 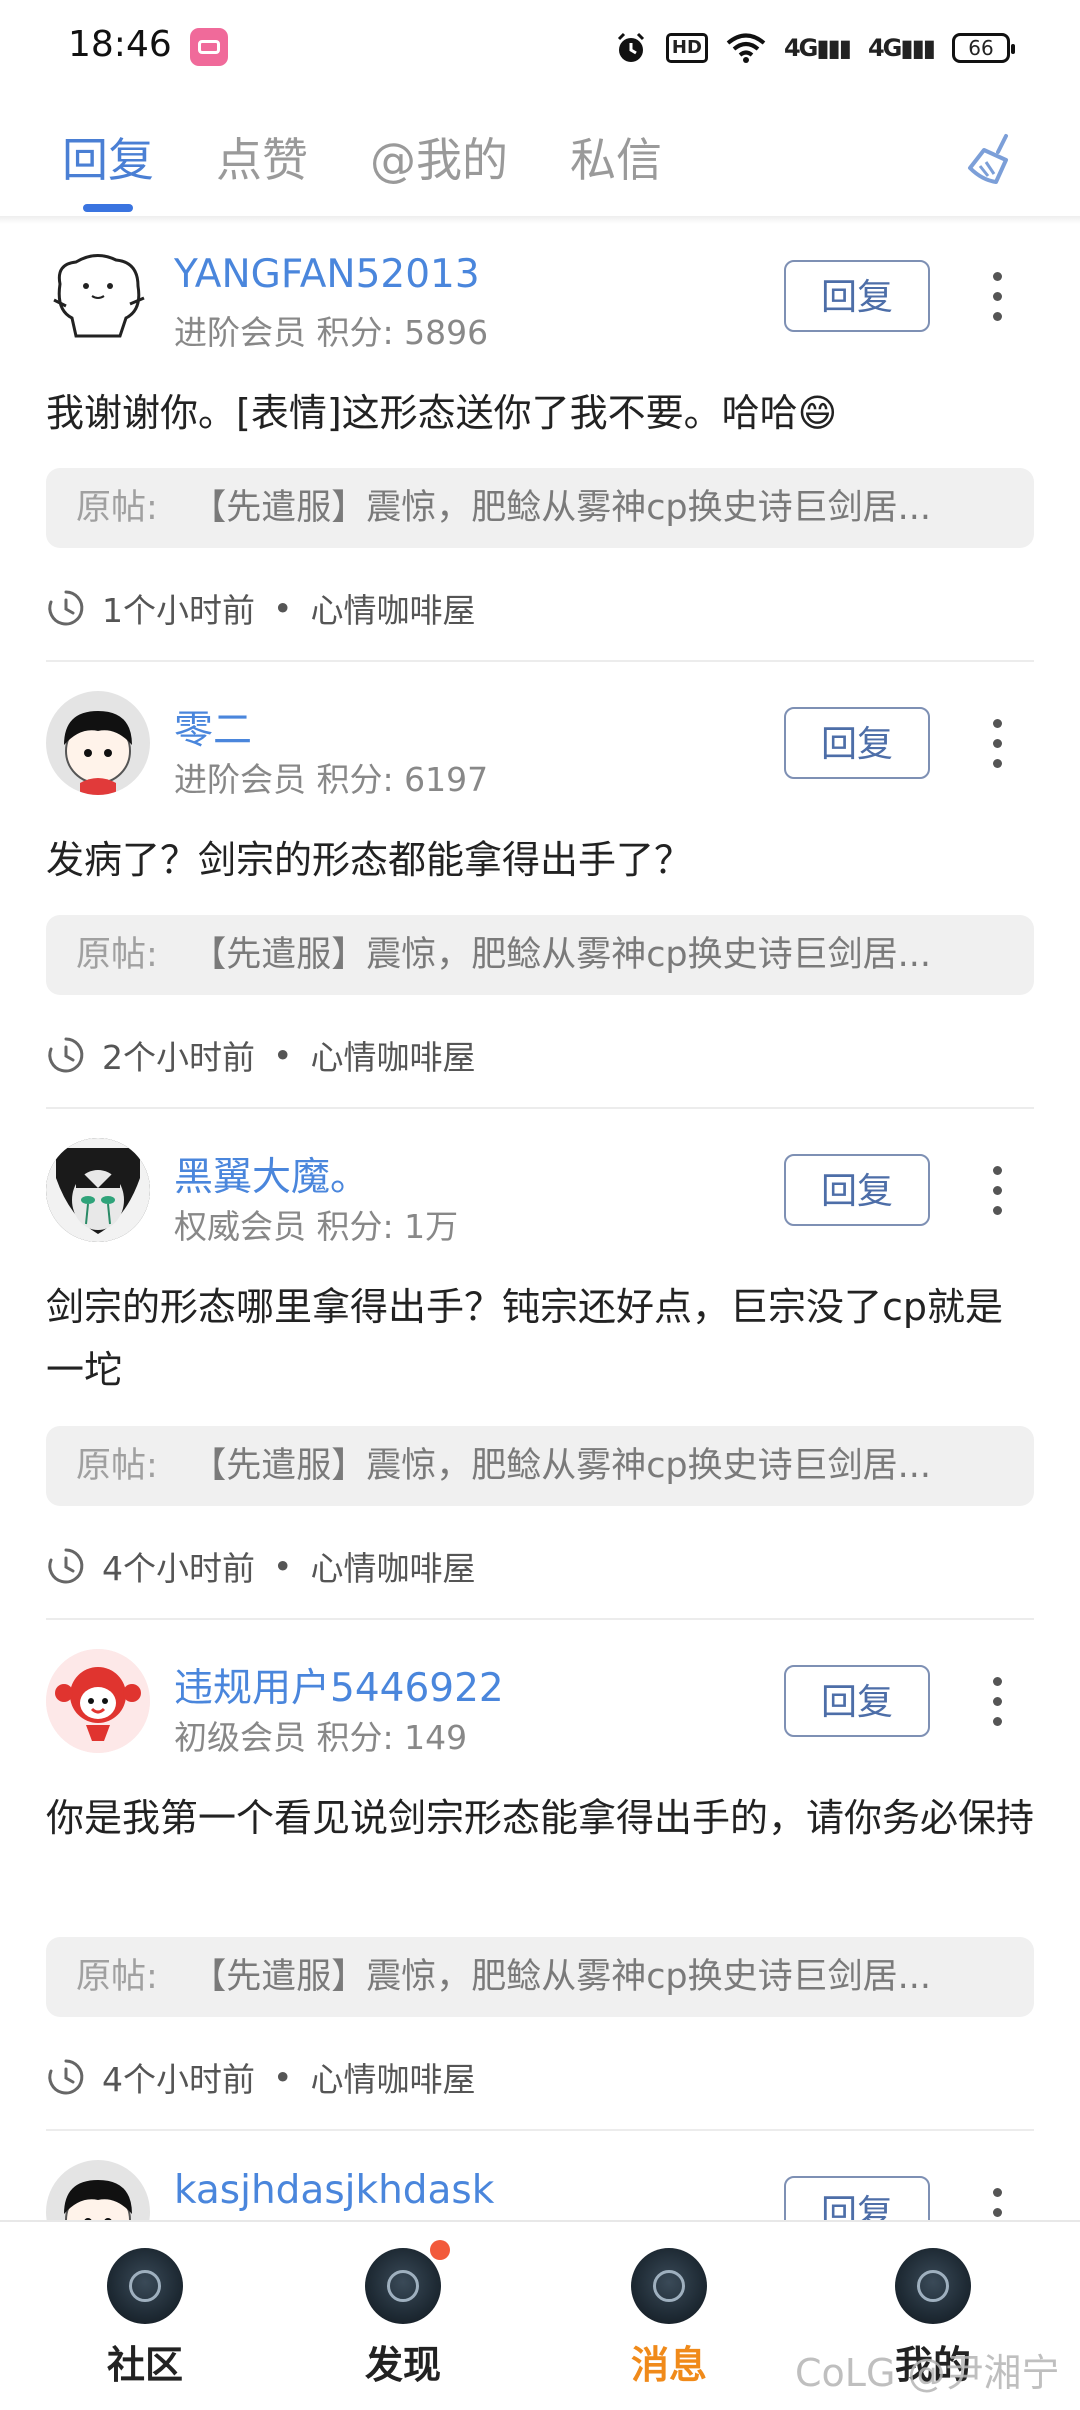 What do you see at coordinates (439, 157) in the screenshot?
I see `tab-mentions: @我的` at bounding box center [439, 157].